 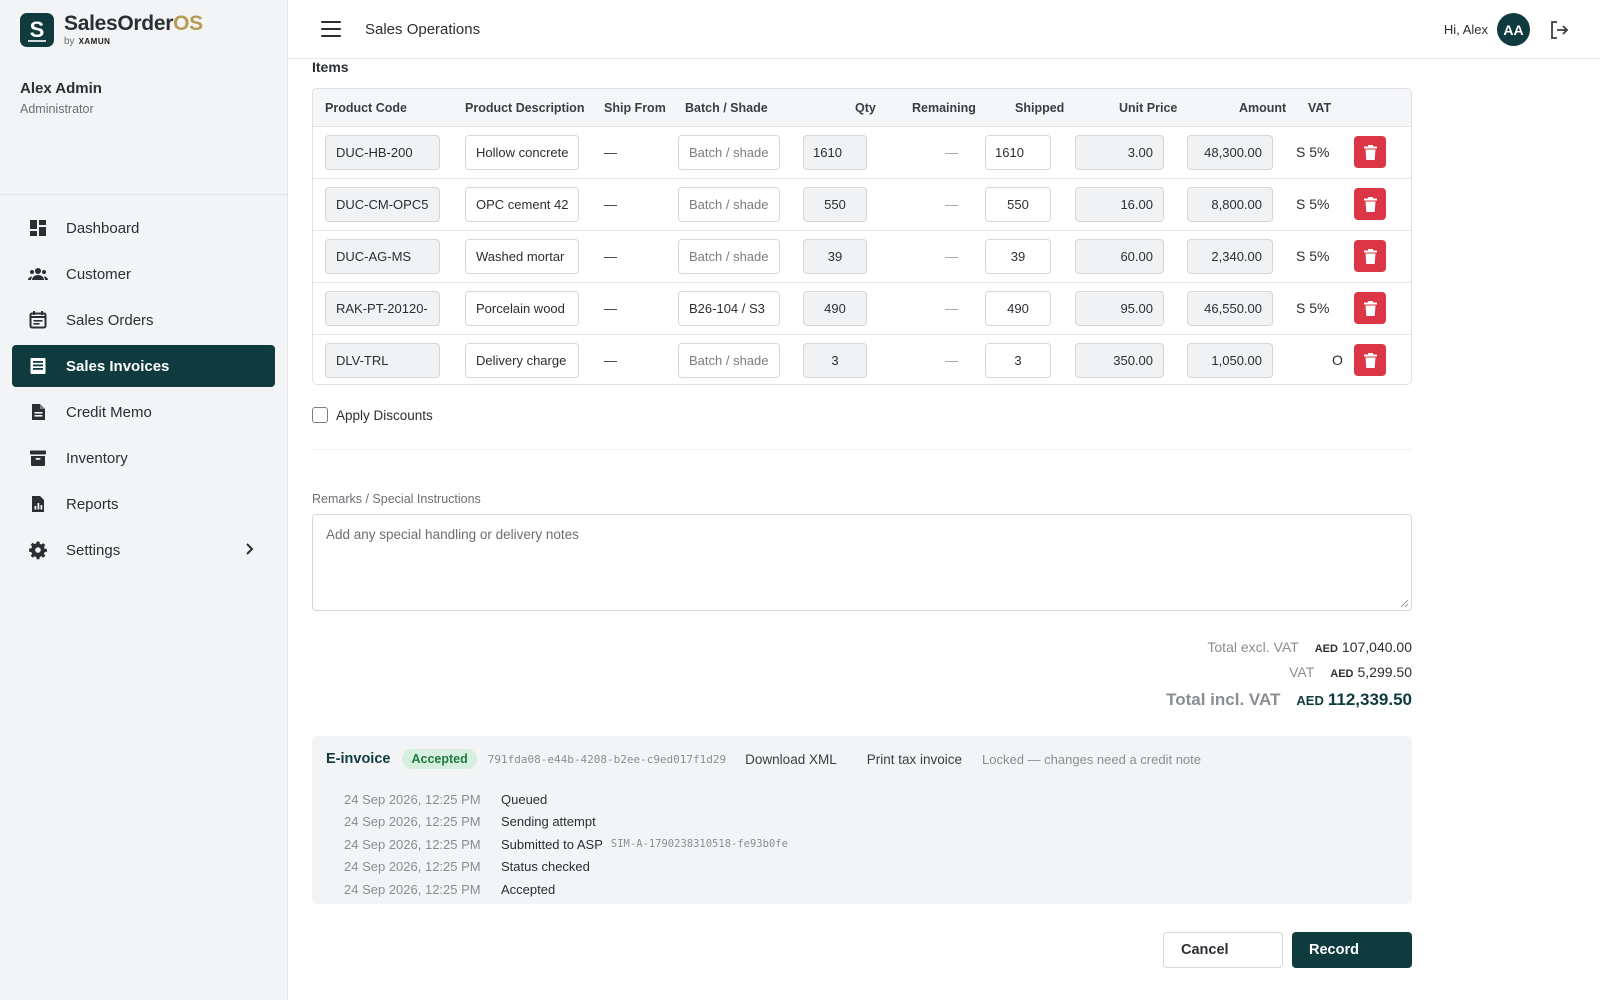 I want to click on apply-discounts-checkbox, so click(x=320, y=415).